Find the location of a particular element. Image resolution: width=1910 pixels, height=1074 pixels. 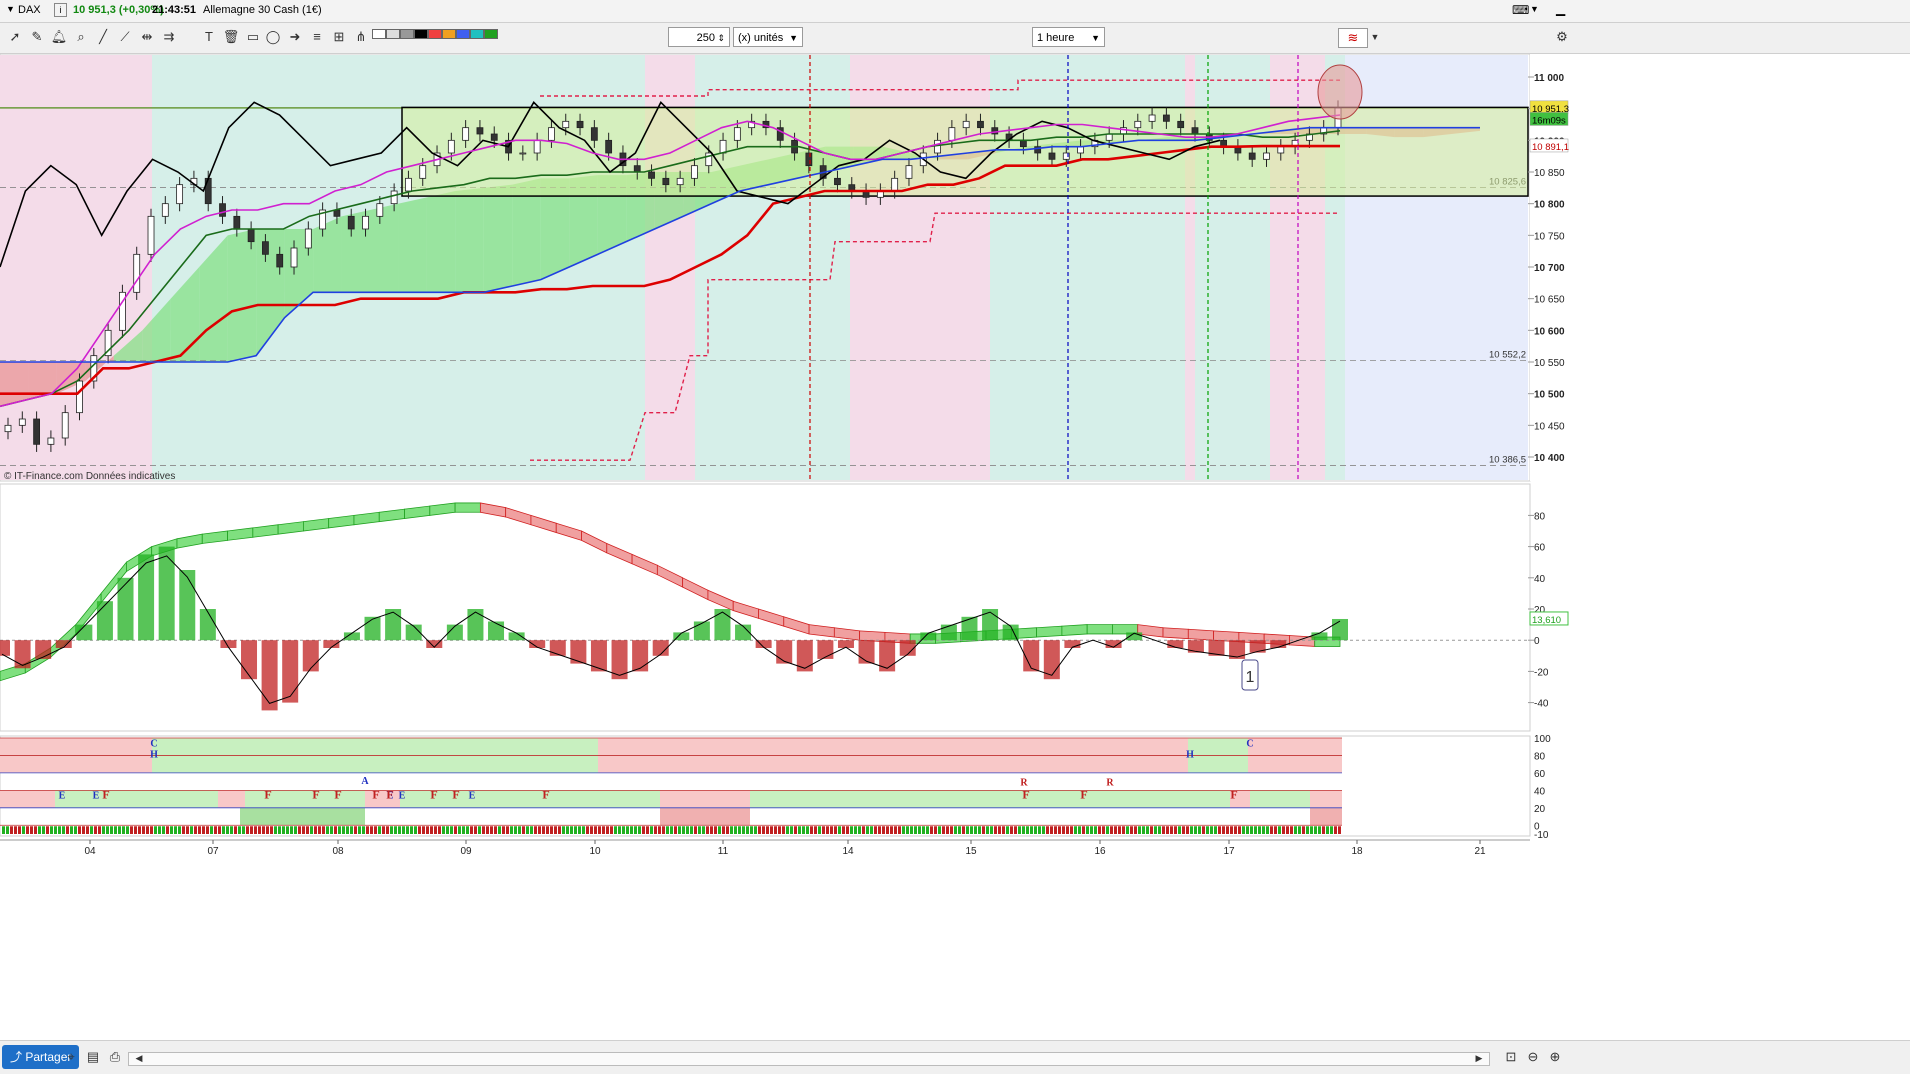

trend-tool-icon: ⟋ is located at coordinates (125, 37).